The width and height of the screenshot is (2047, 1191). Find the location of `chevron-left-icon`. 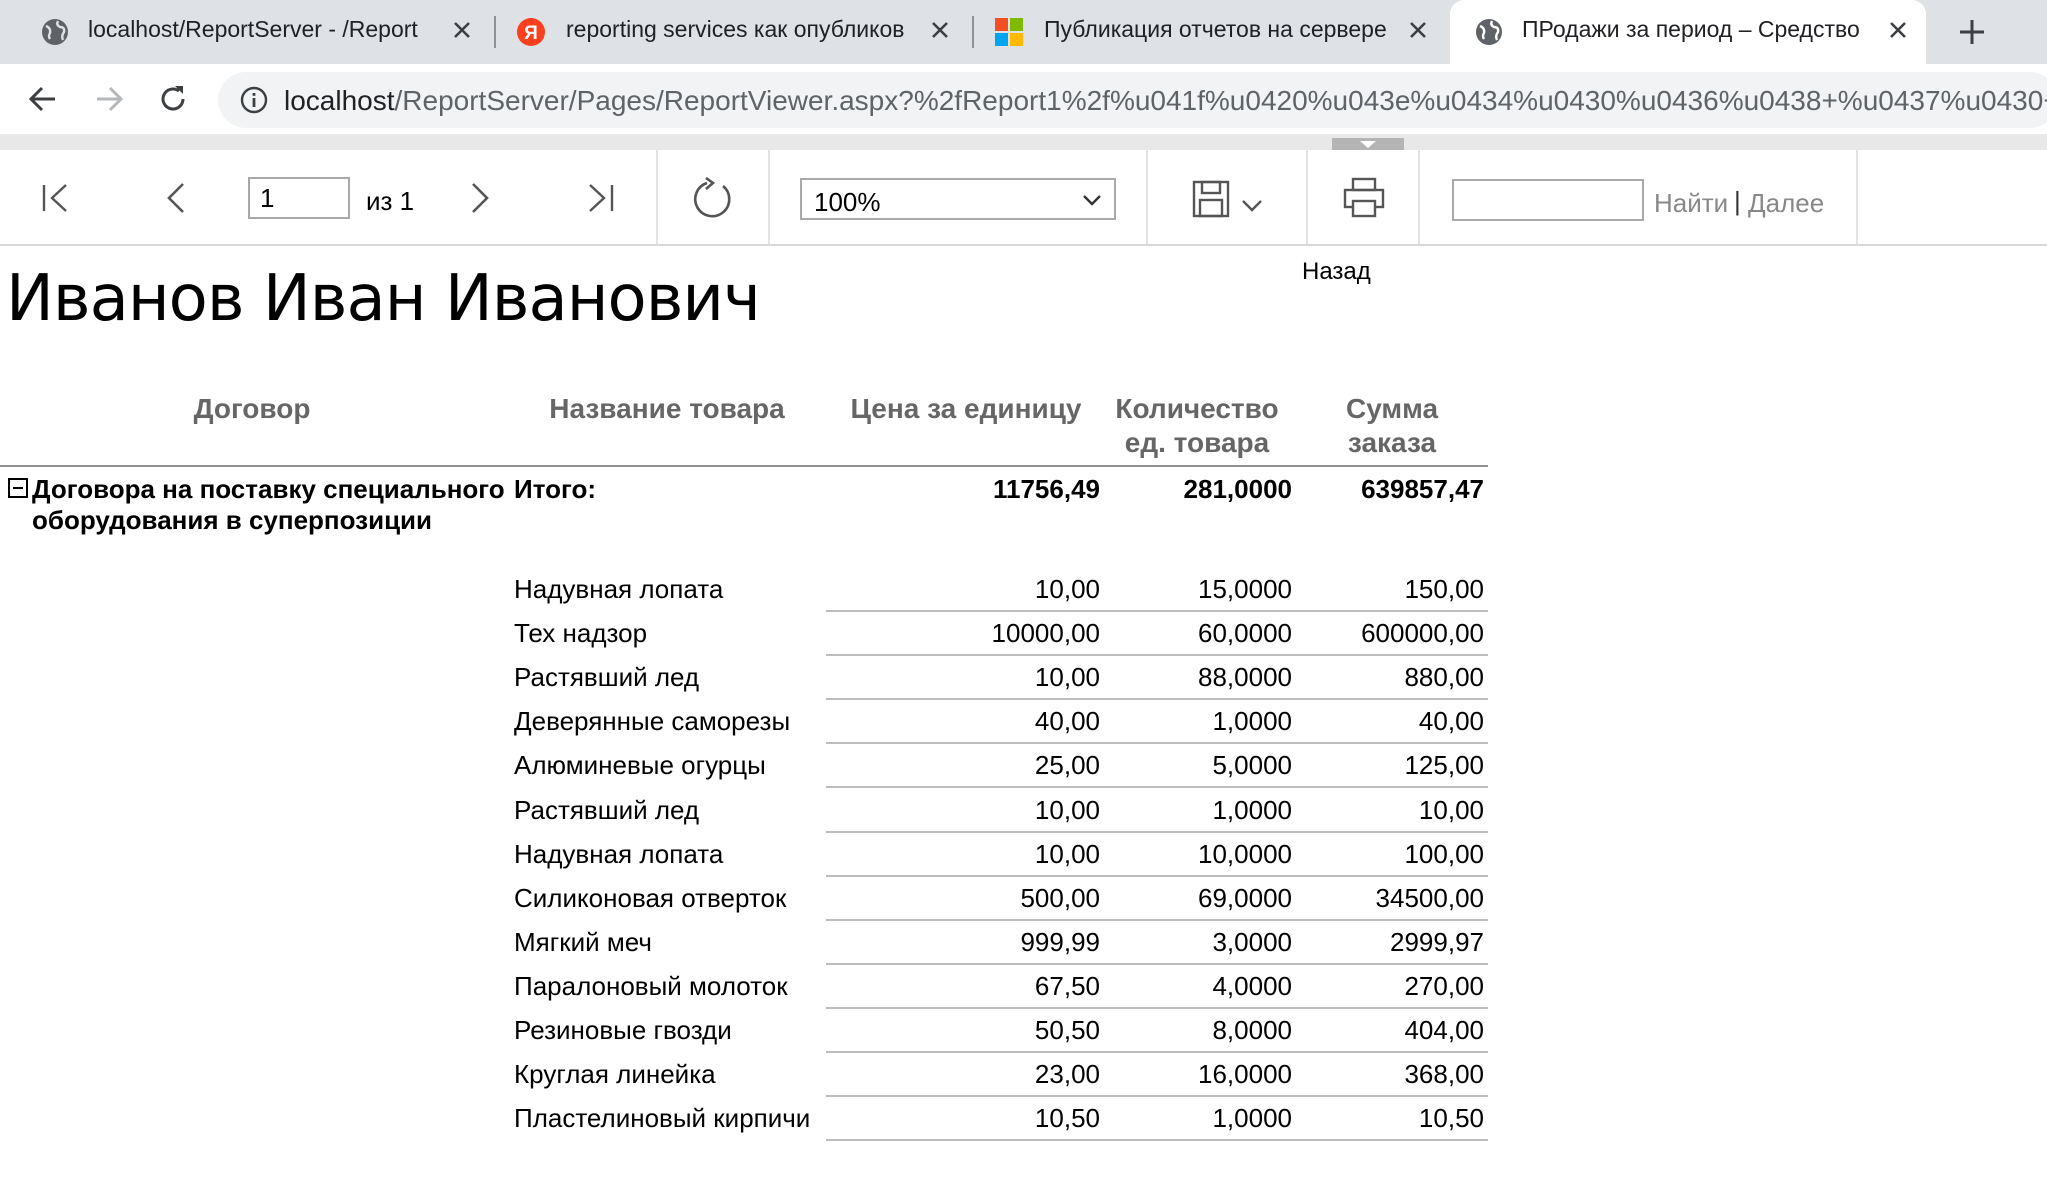

chevron-left-icon is located at coordinates (175, 198).